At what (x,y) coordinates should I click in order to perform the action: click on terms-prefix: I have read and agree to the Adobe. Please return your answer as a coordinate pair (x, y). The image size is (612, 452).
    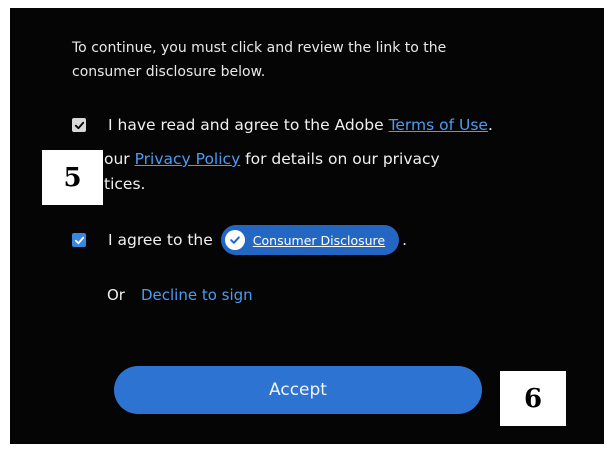
    Looking at the image, I should click on (248, 125).